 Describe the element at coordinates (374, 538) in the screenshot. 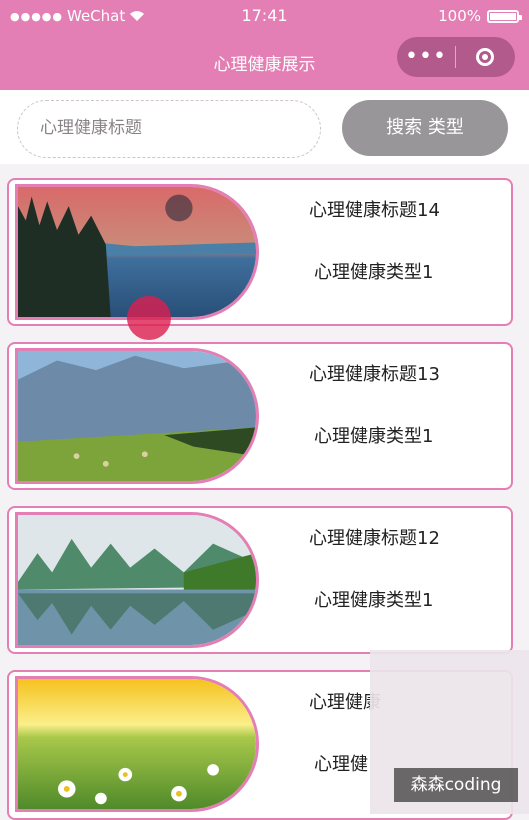

I see `card-title: 心理健康标题12` at that location.